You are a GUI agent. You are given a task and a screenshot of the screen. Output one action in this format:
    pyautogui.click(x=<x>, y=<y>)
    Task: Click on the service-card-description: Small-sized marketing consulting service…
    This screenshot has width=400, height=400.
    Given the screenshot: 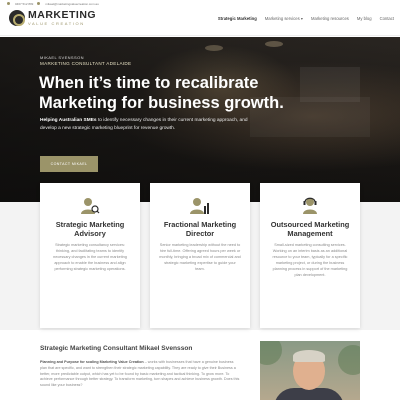 What is the action you would take?
    pyautogui.click(x=310, y=260)
    